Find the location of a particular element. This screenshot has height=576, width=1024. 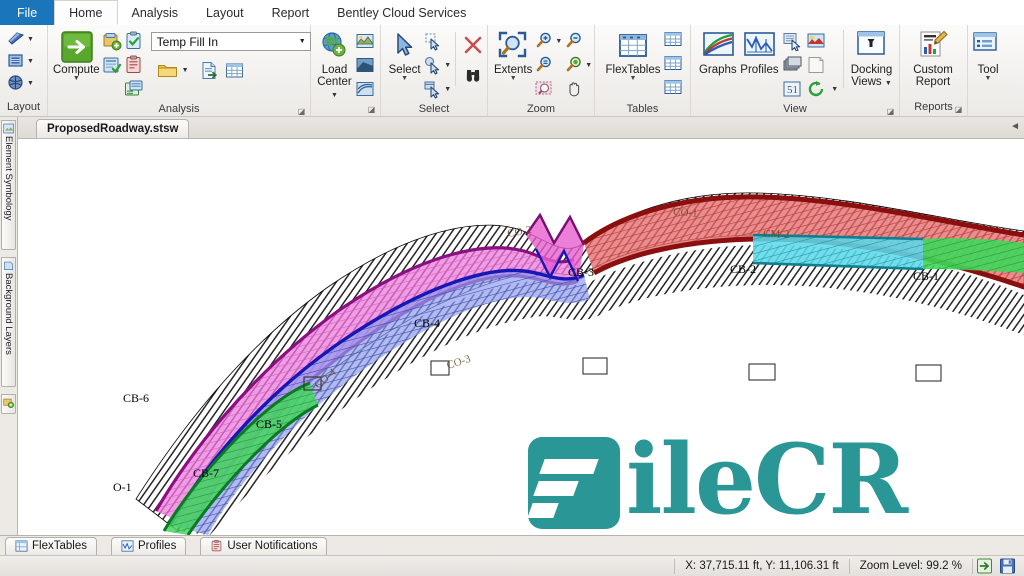

view-dialog-launcher-icon: ◪ is located at coordinates (890, 111).